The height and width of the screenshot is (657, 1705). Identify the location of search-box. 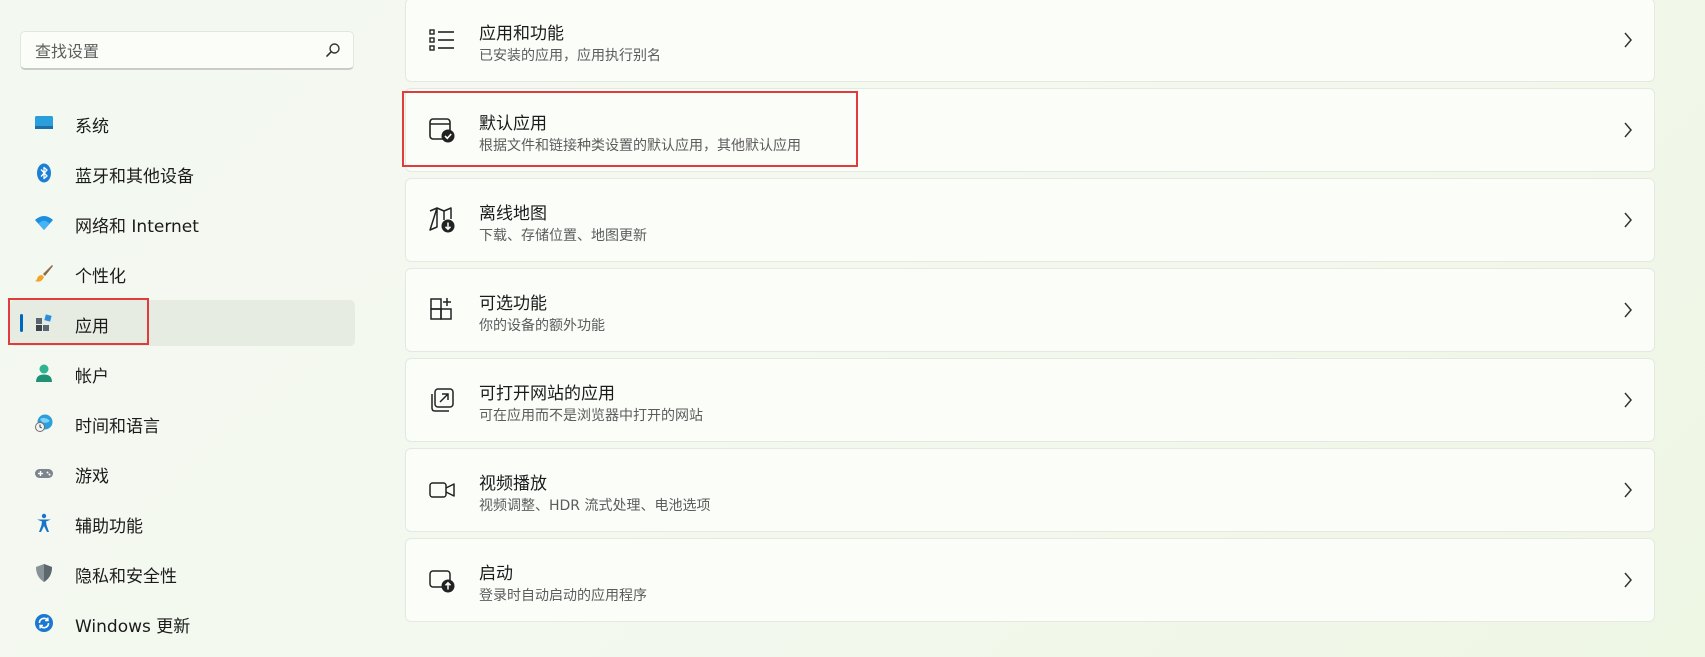
(187, 50).